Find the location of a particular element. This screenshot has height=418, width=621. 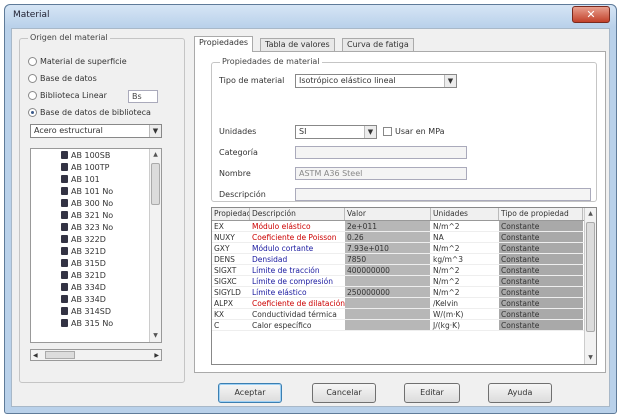

radio-database: Base de datos is located at coordinates (62, 78).